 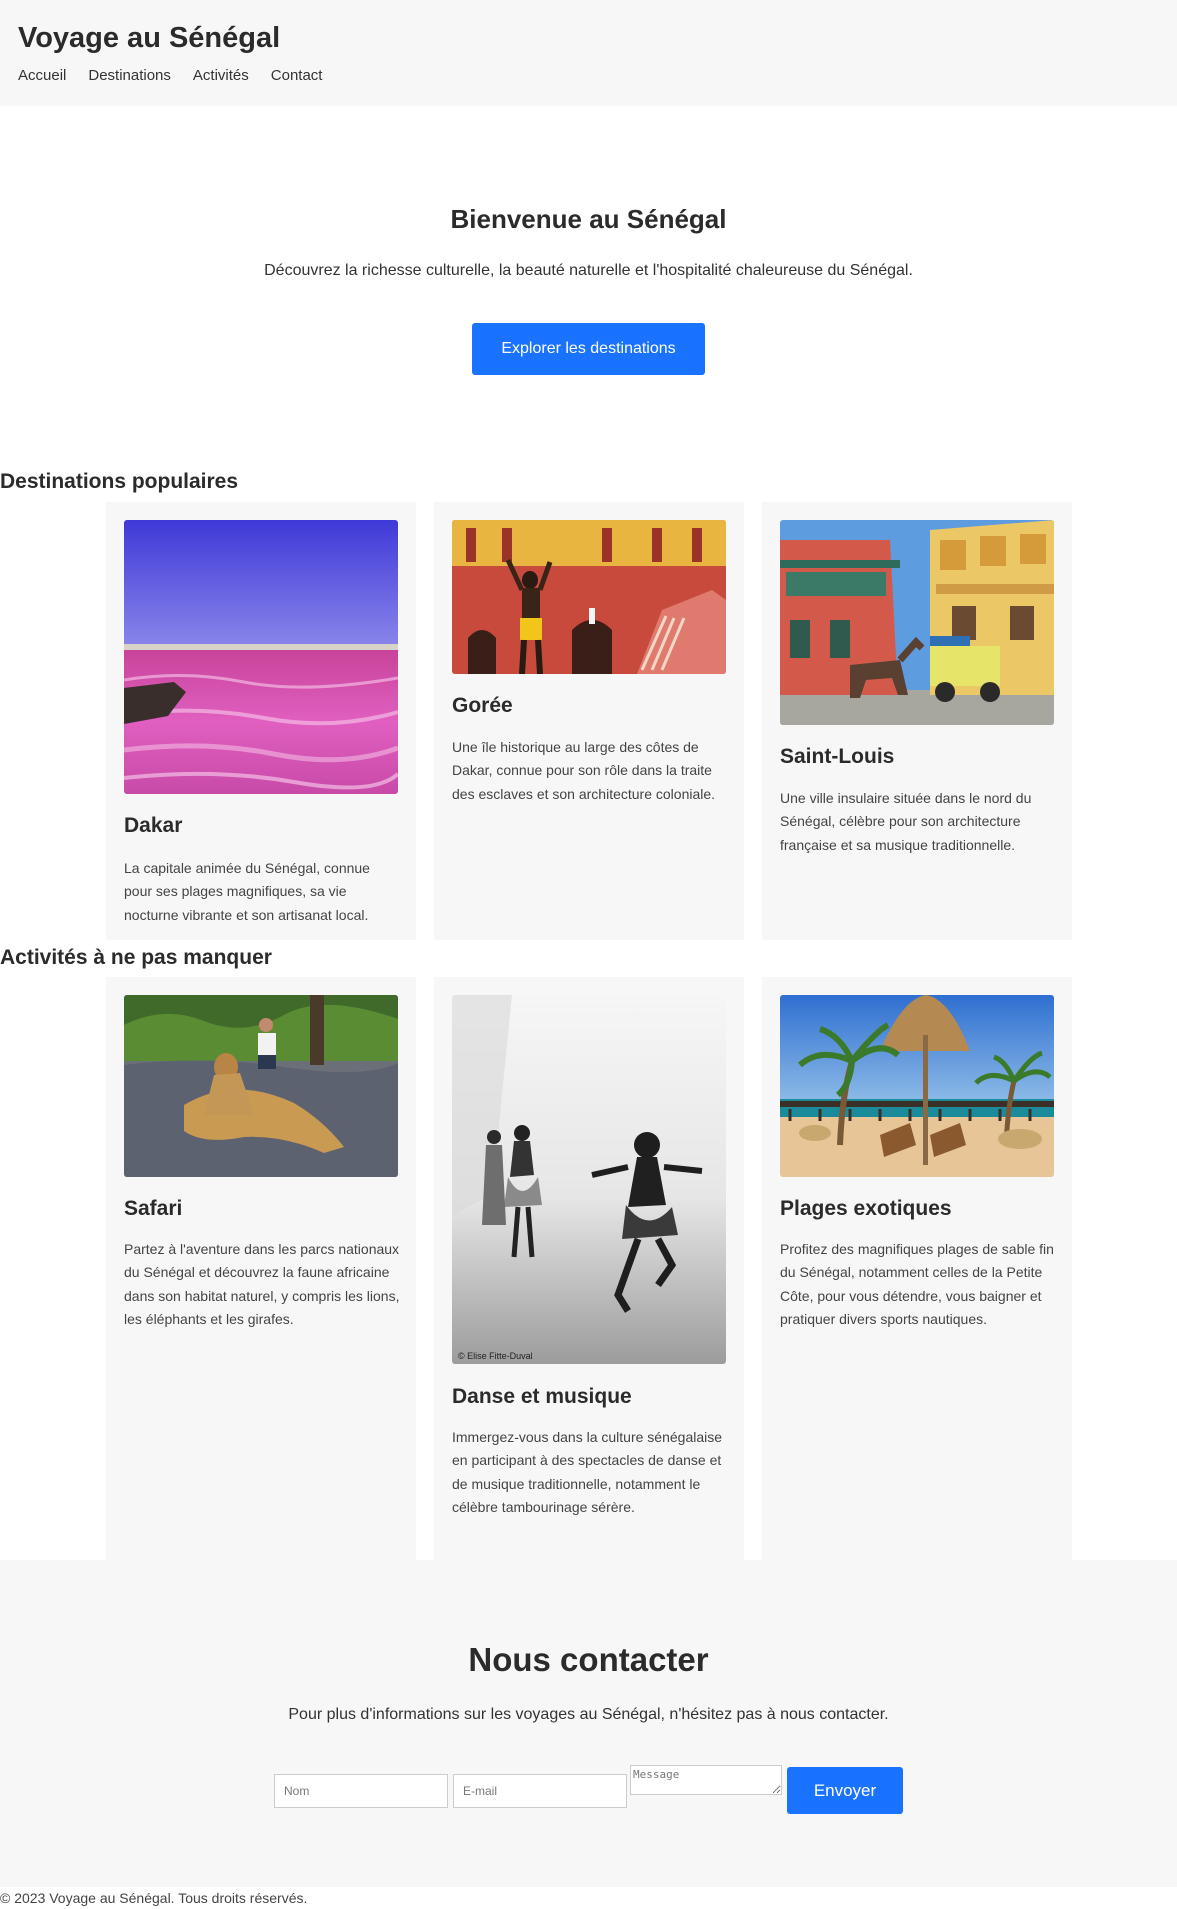 I want to click on send-button: Envoyer, so click(x=845, y=1790).